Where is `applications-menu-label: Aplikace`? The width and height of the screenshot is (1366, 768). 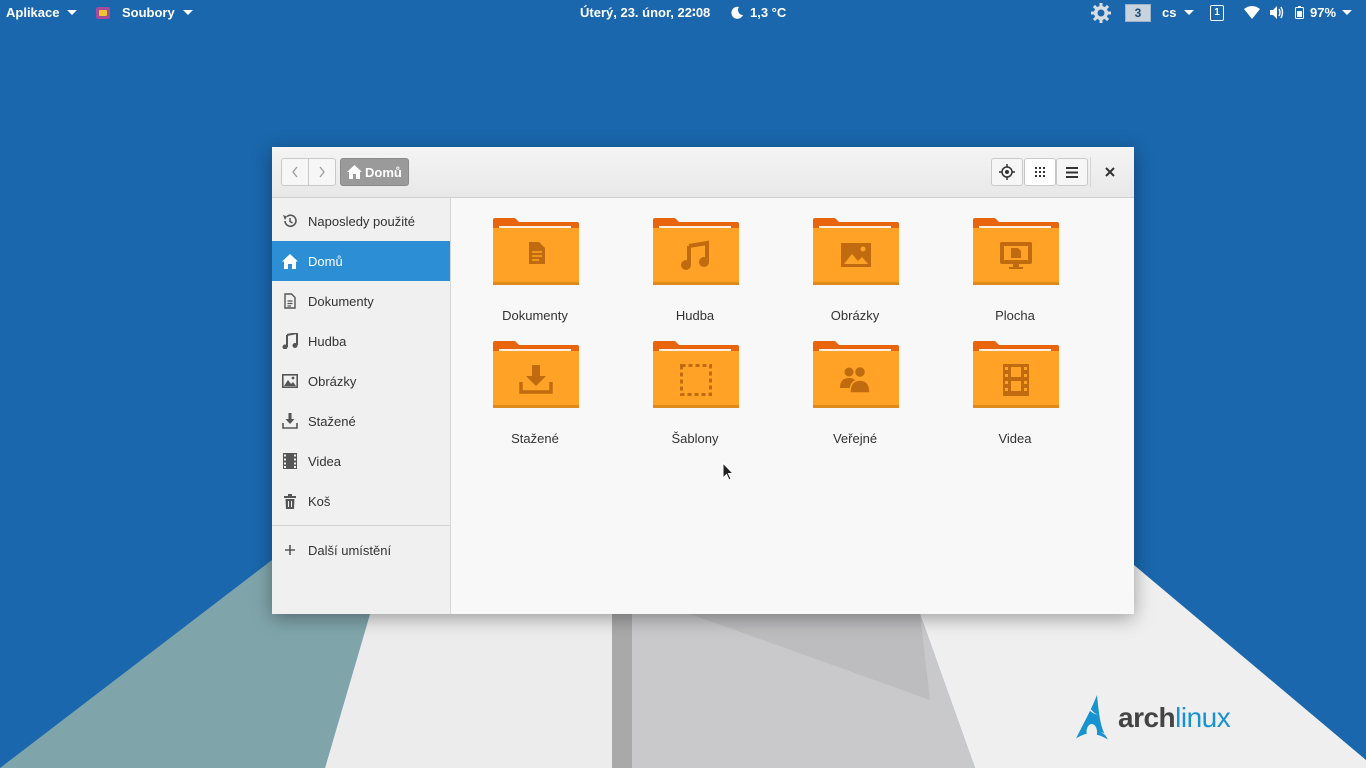 applications-menu-label: Aplikace is located at coordinates (33, 12).